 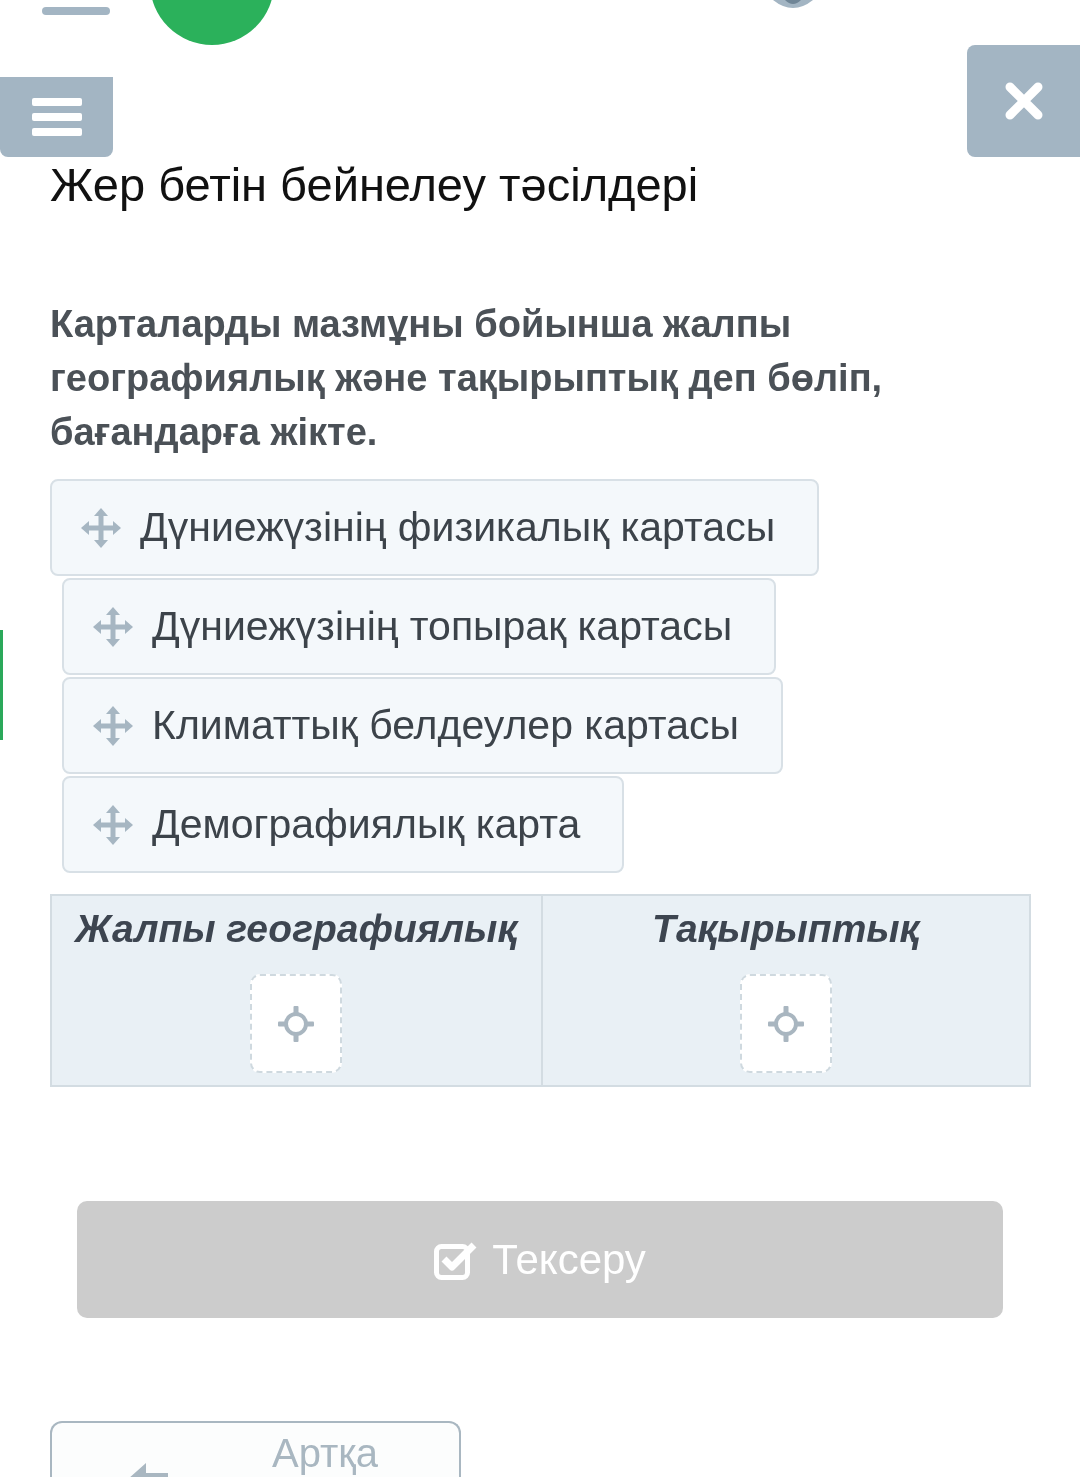 What do you see at coordinates (296, 929) in the screenshot?
I see `column-heading: Жалпы географиялық` at bounding box center [296, 929].